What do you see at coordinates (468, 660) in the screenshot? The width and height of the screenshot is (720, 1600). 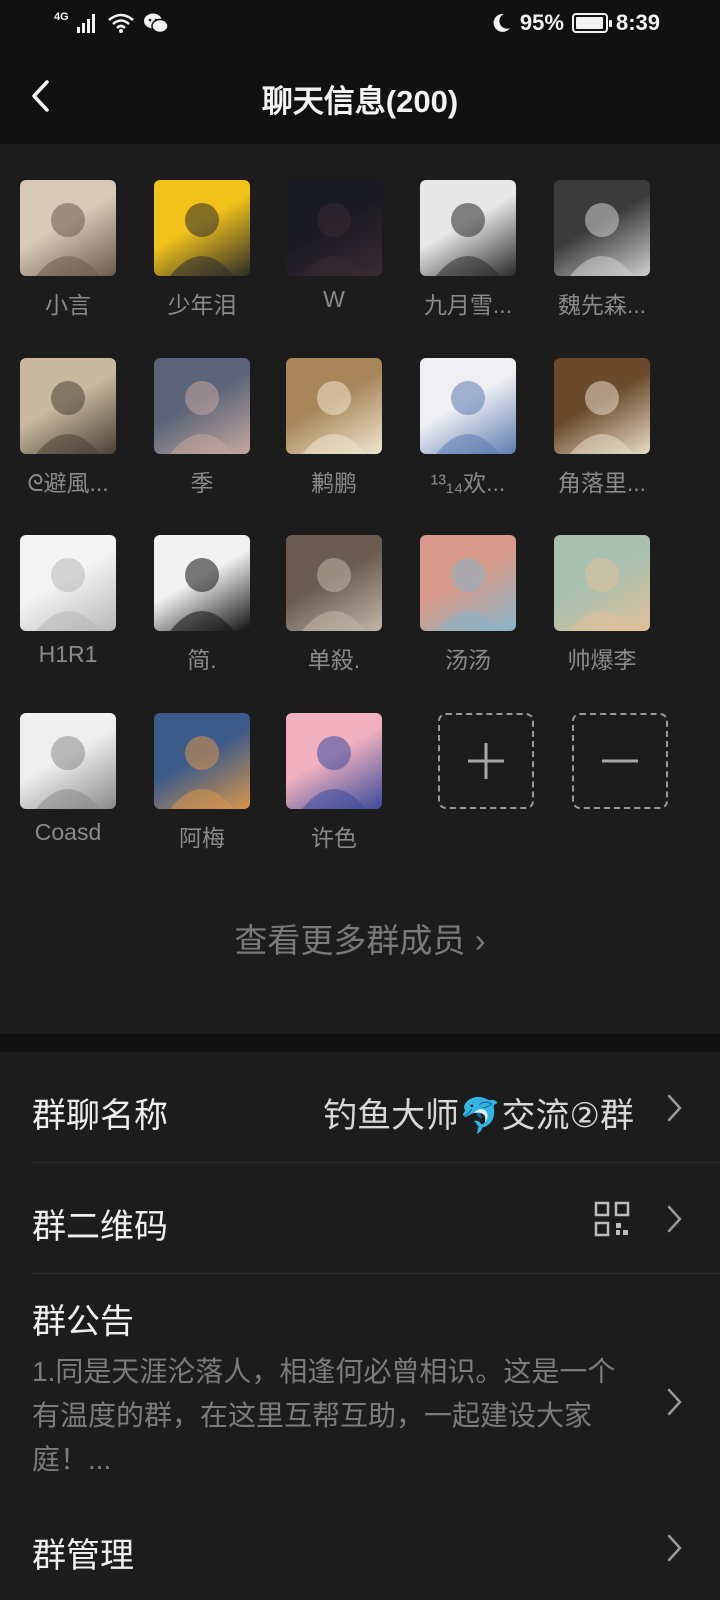 I see `member-name: 汤汤` at bounding box center [468, 660].